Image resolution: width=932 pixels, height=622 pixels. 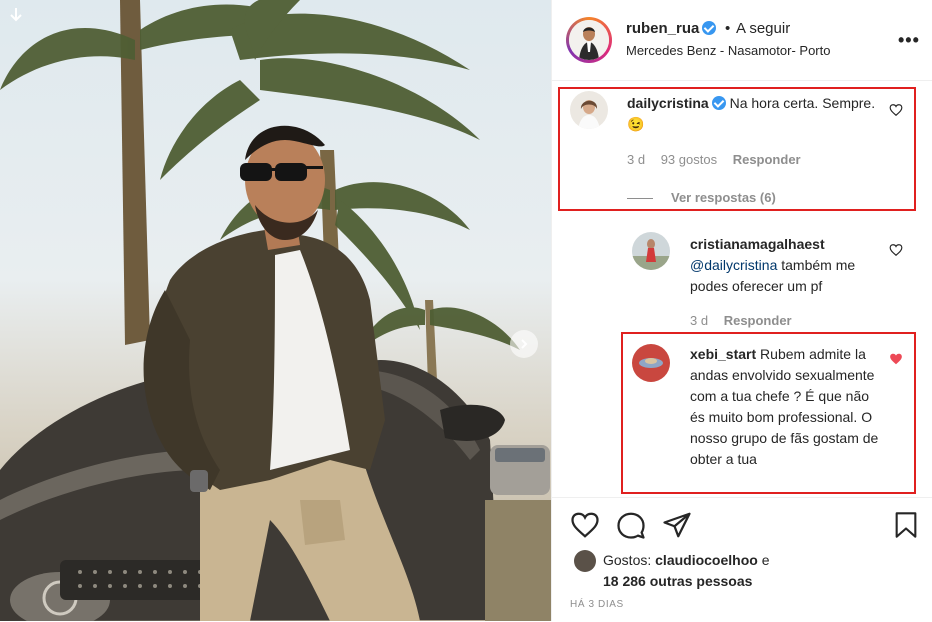 I want to click on author-avatar-image, so click(x=589, y=40).